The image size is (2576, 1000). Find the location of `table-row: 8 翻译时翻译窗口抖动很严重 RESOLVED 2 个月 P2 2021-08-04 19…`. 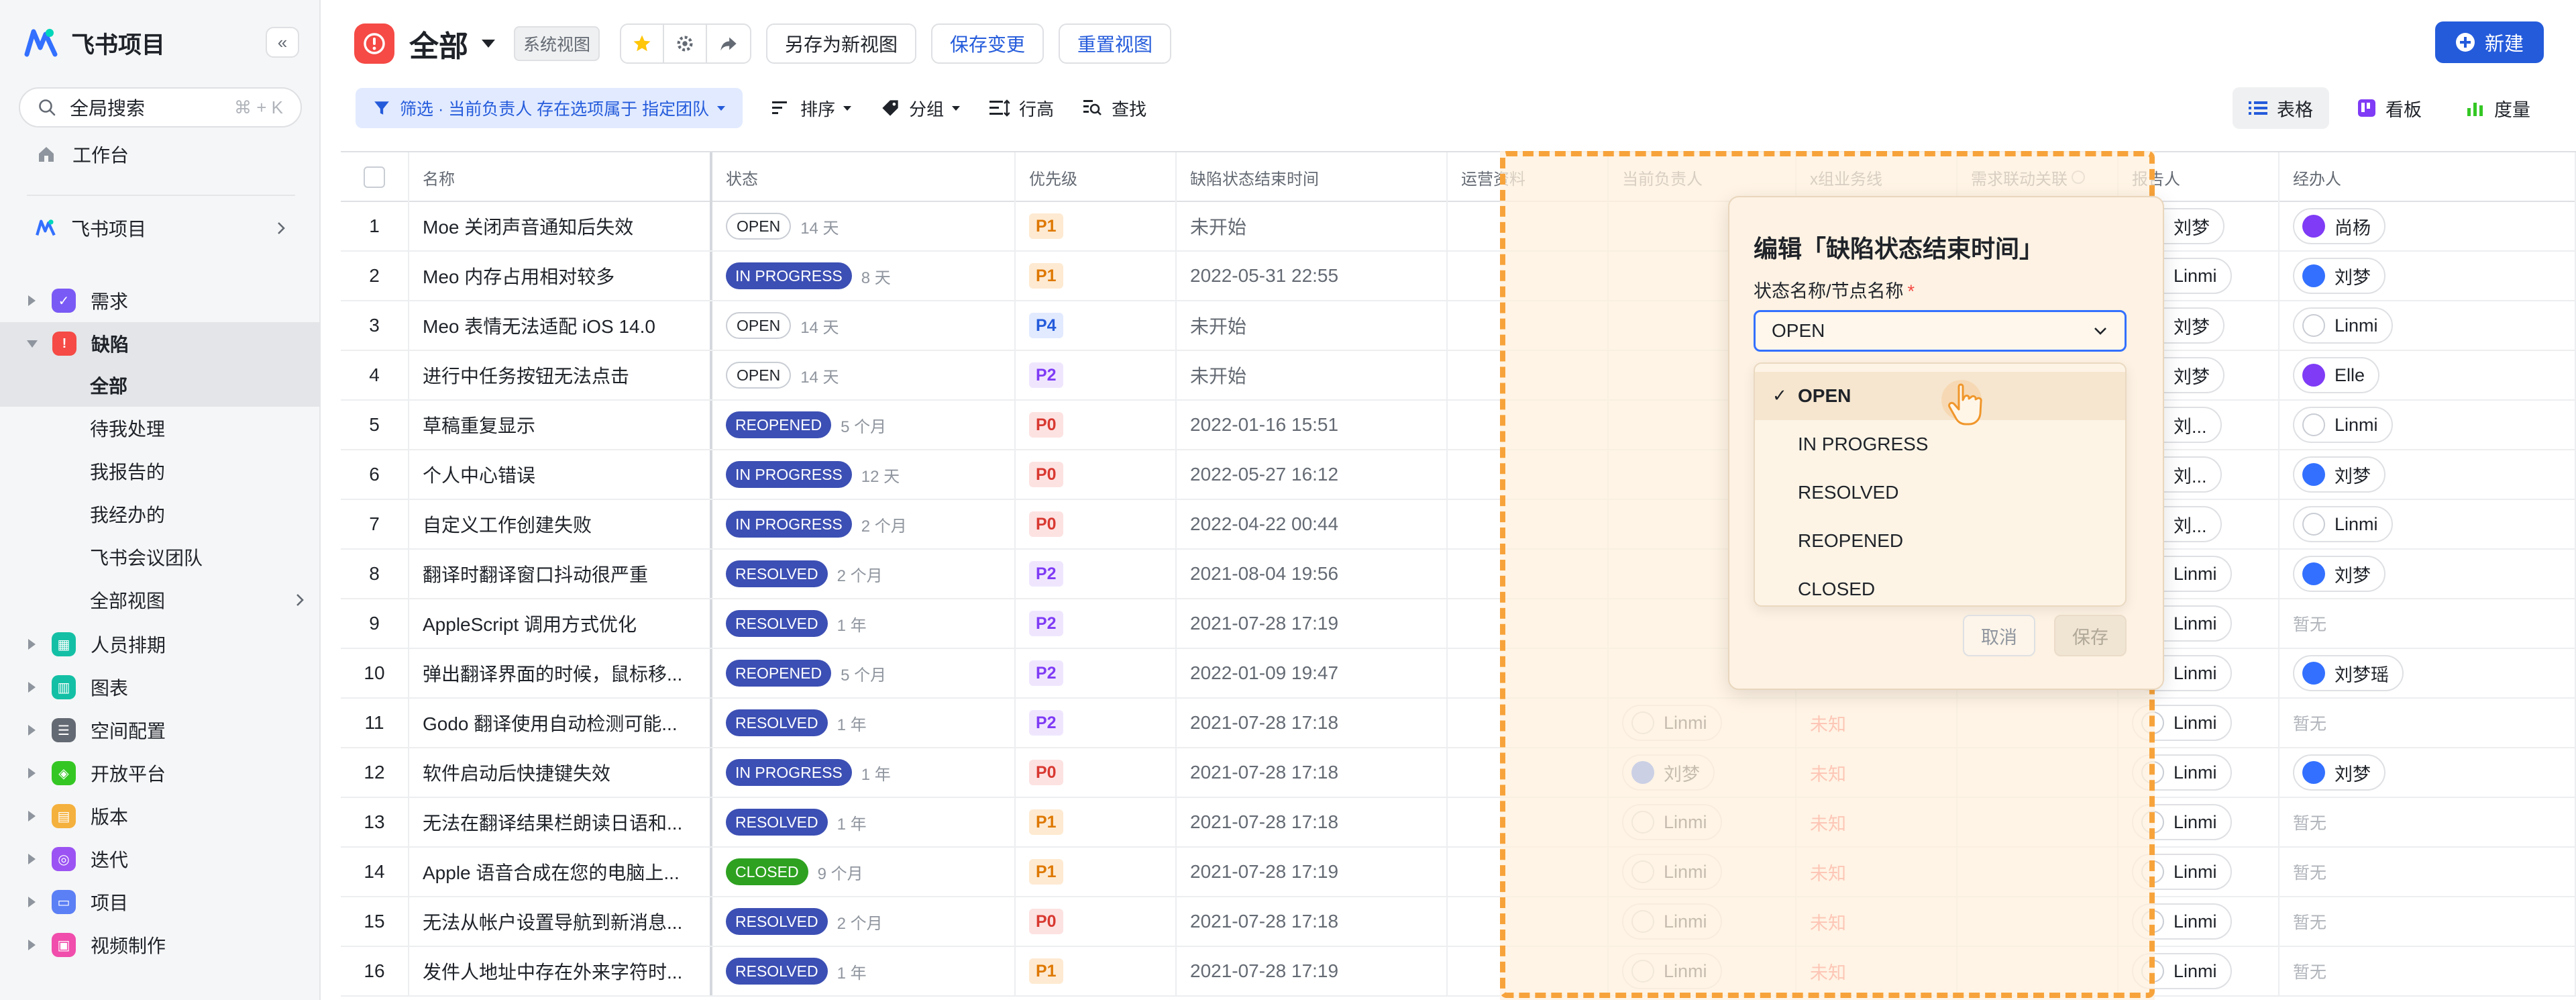

table-row: 8 翻译时翻译窗口抖动很严重 RESOLVED 2 个月 P2 2021-08-04 19… is located at coordinates (1458, 574).